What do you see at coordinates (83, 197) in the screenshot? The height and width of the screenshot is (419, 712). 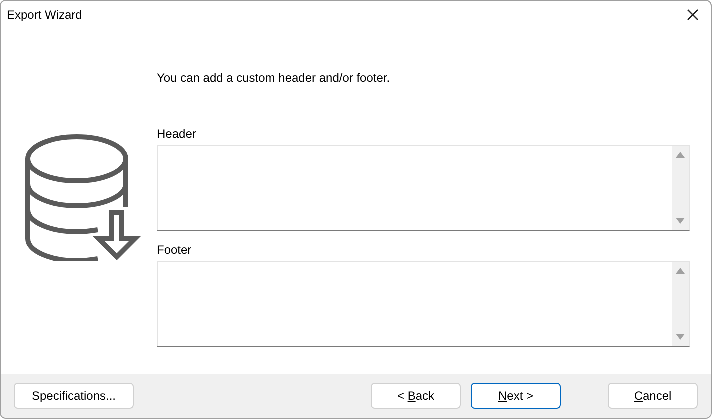 I see `database-download-icon` at bounding box center [83, 197].